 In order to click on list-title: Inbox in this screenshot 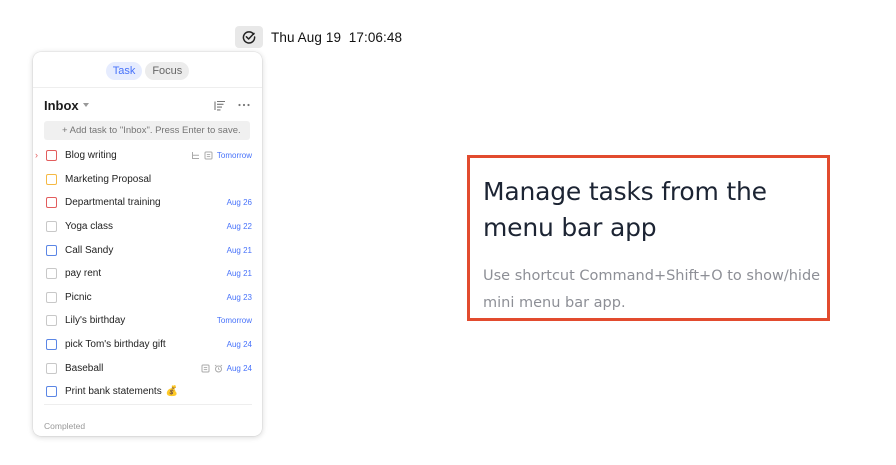, I will do `click(61, 105)`.